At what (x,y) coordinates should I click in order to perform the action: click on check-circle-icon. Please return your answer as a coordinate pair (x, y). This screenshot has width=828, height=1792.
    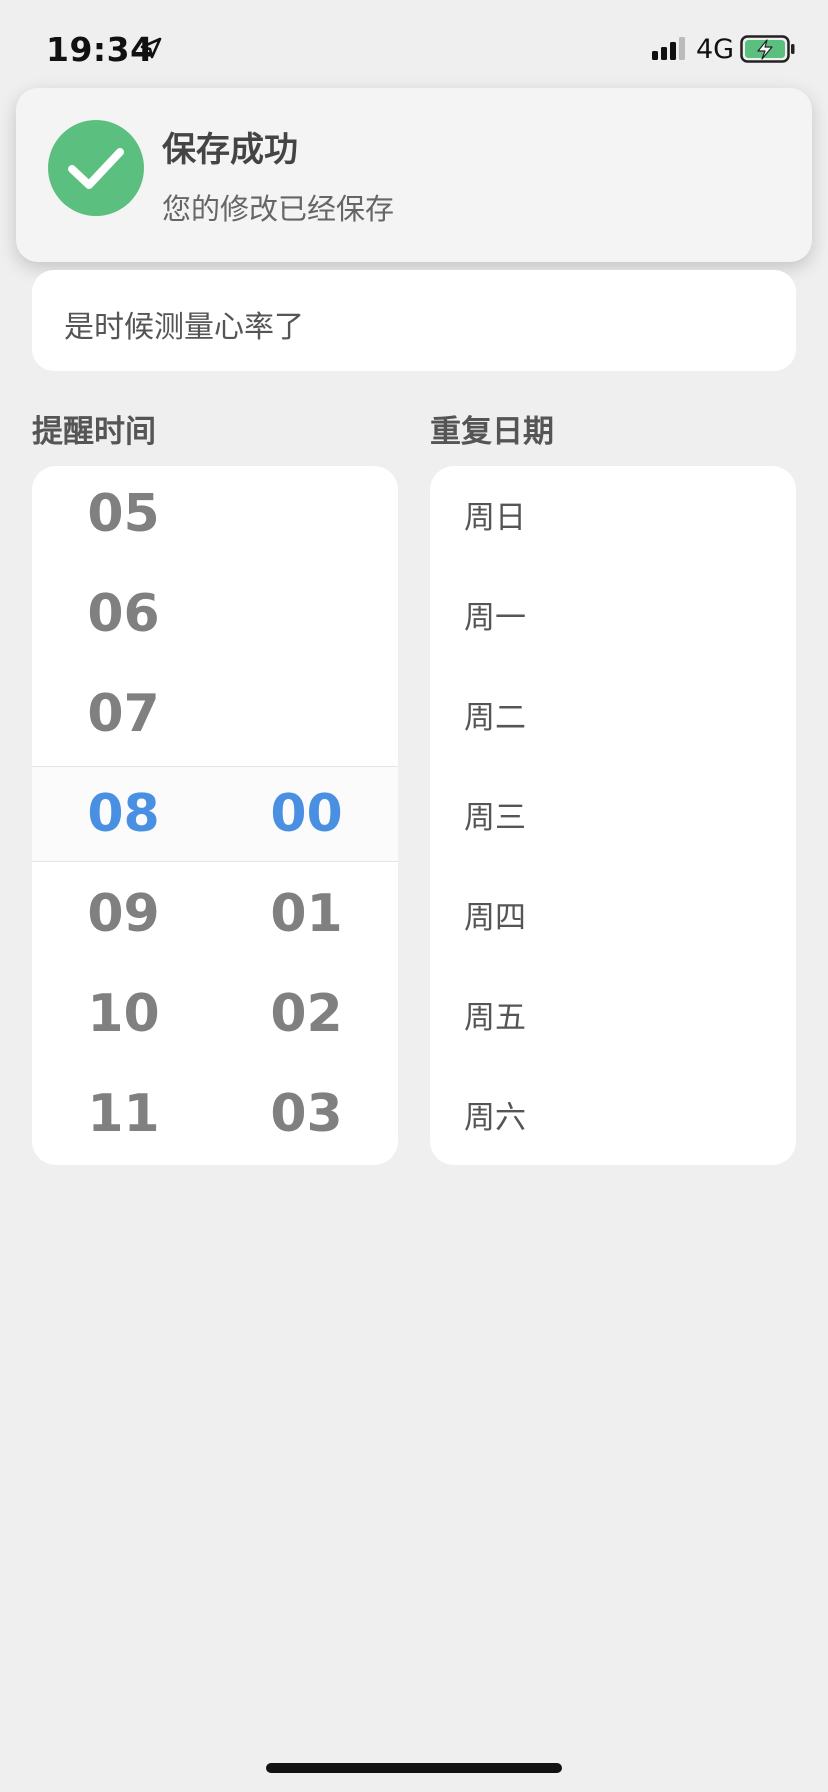
    Looking at the image, I should click on (96, 168).